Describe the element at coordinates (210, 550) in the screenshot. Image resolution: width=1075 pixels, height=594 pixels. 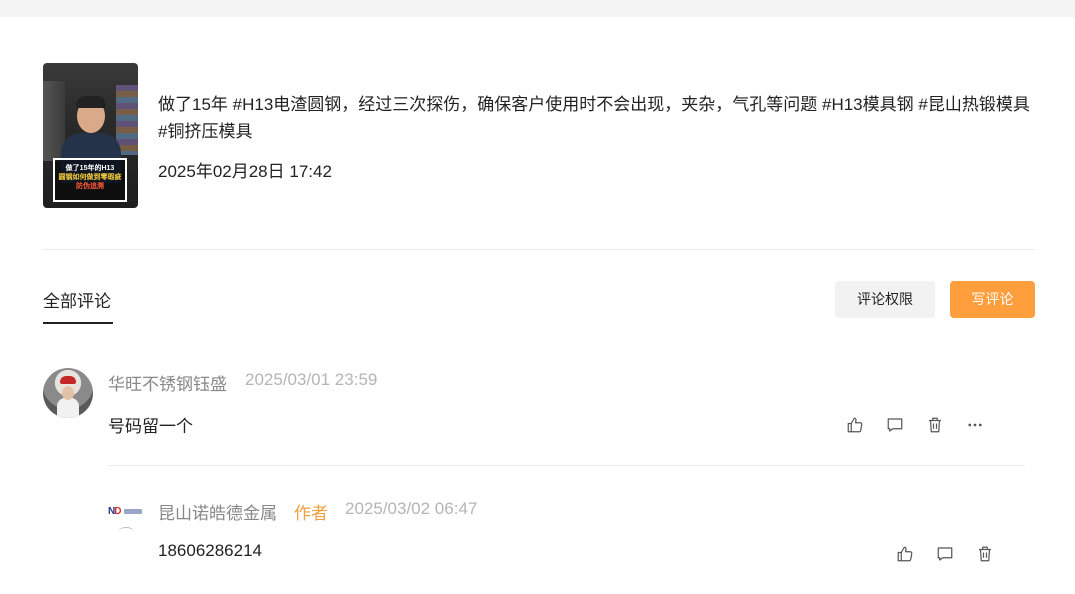
I see `reply-text: 18606286214` at that location.